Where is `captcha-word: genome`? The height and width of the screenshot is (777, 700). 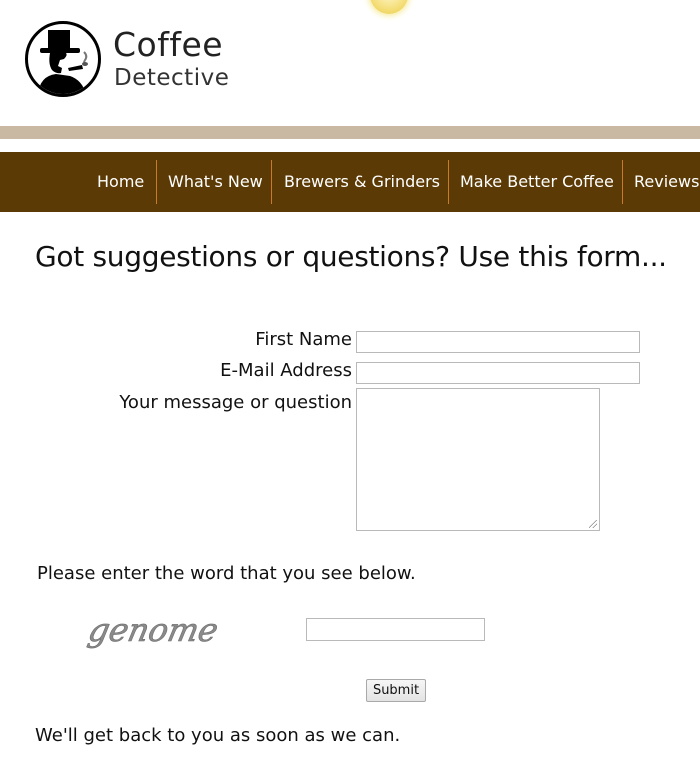 captcha-word: genome is located at coordinates (154, 630).